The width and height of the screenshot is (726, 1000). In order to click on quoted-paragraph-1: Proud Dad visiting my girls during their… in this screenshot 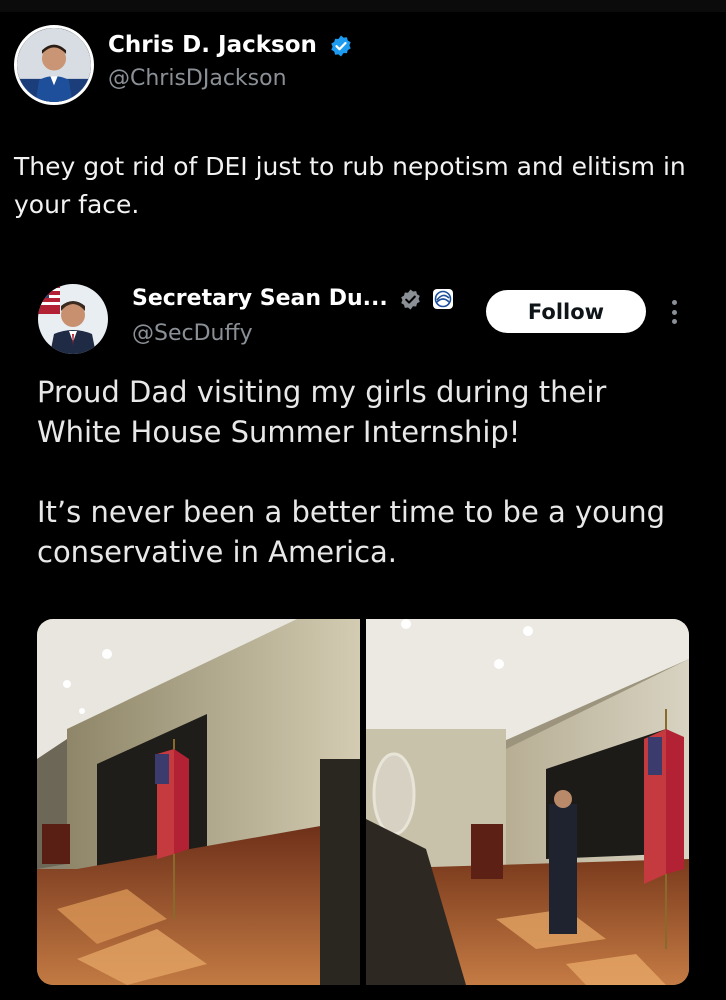, I will do `click(322, 412)`.